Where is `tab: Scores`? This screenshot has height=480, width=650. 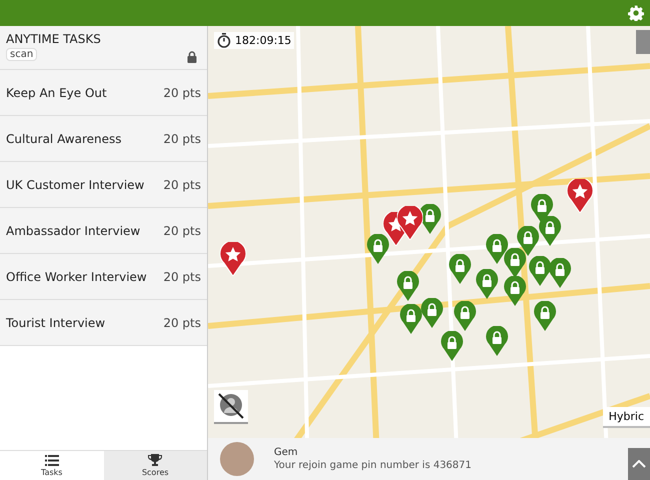 tab: Scores is located at coordinates (155, 465).